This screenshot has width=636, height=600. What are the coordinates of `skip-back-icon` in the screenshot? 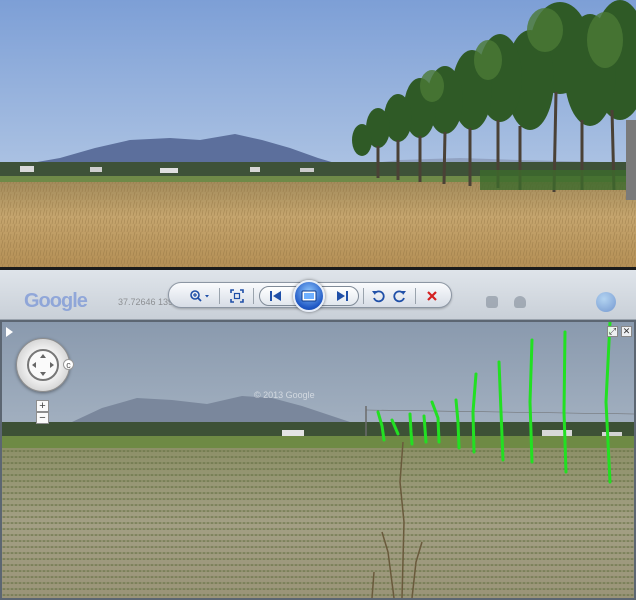 It's located at (275, 296).